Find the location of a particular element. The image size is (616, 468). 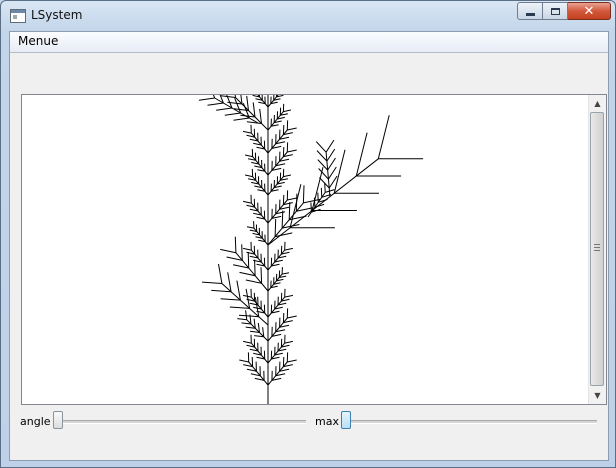

close-button: ✕ is located at coordinates (589, 11).